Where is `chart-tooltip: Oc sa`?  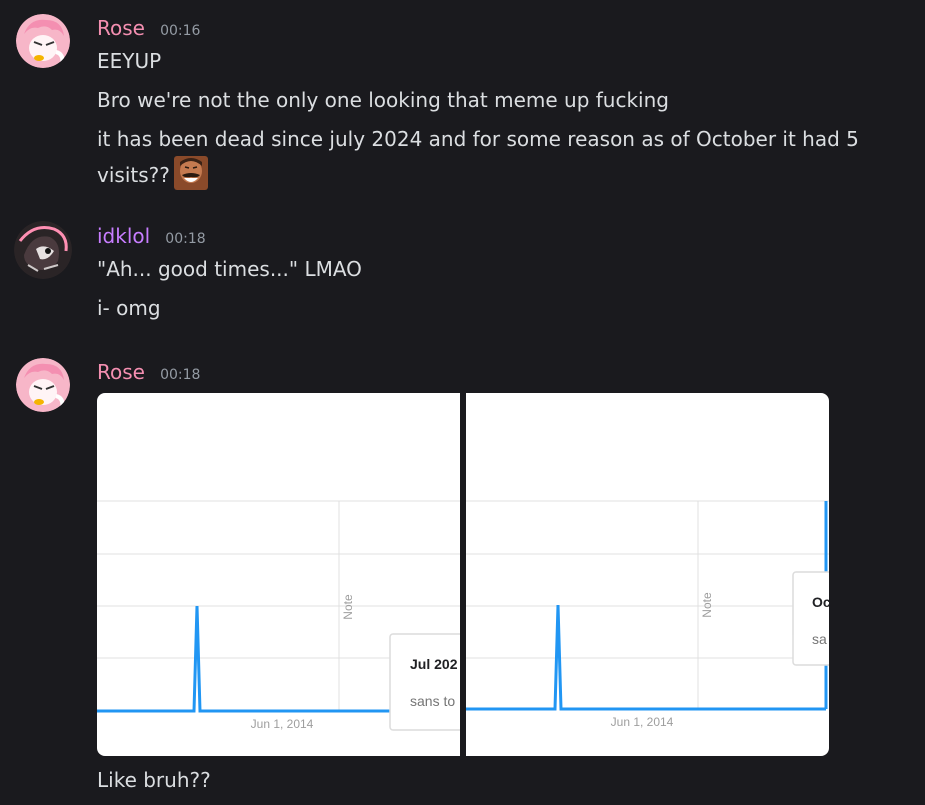 chart-tooltip: Oc sa is located at coordinates (810, 618).